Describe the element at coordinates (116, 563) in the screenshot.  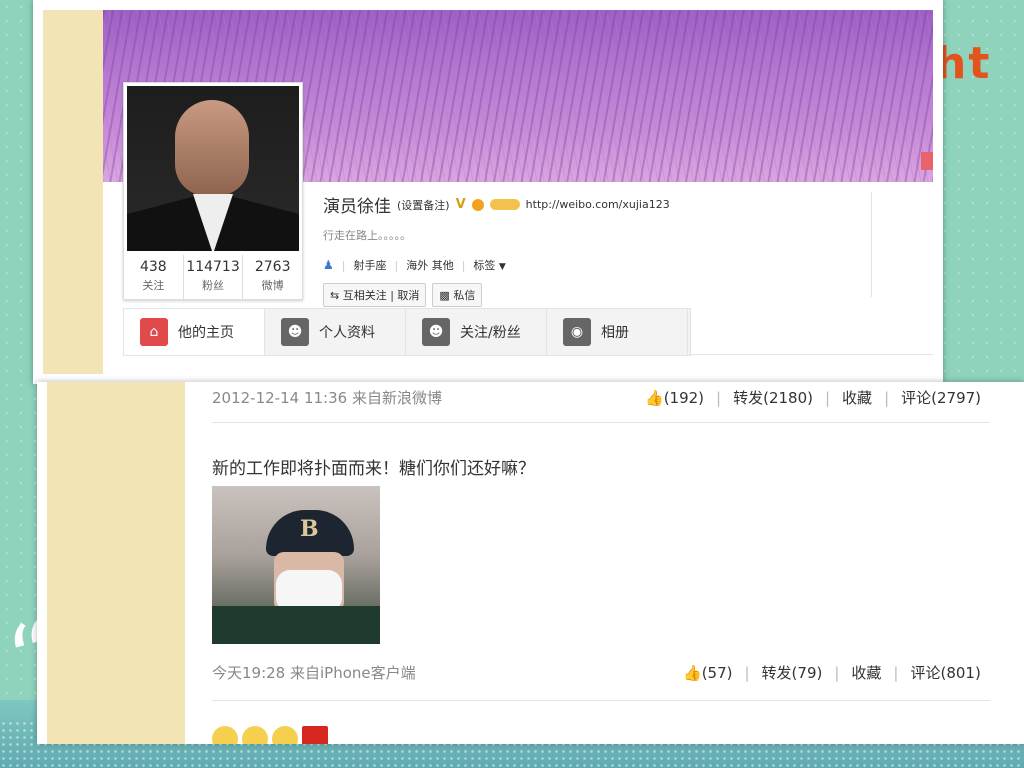
I see `left-side-panel` at that location.